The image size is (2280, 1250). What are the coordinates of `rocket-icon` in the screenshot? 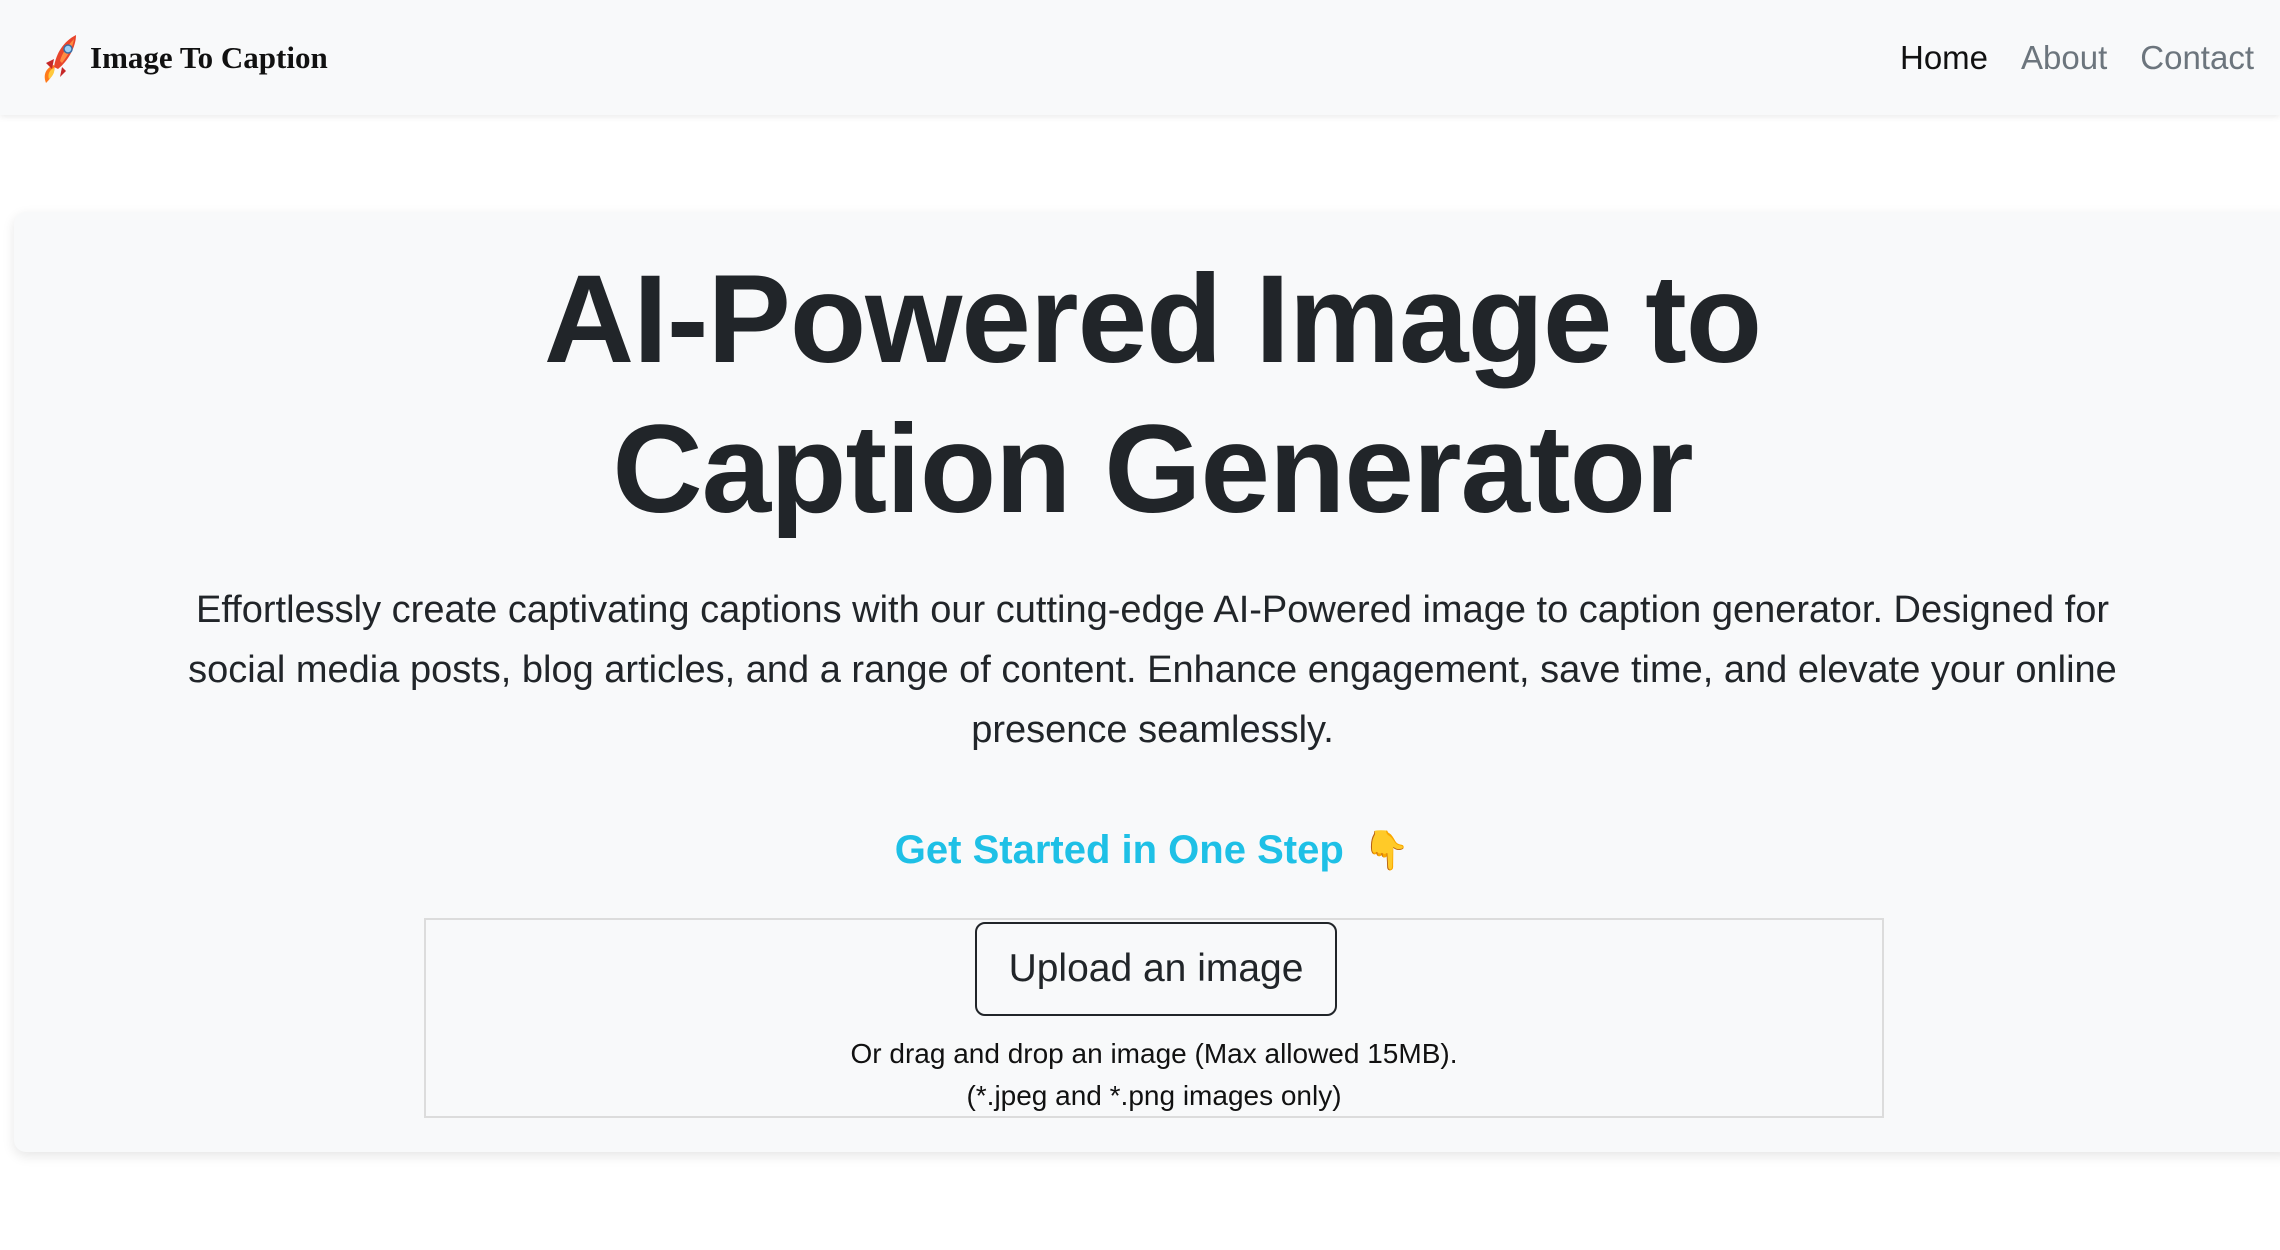 It's located at (60, 58).